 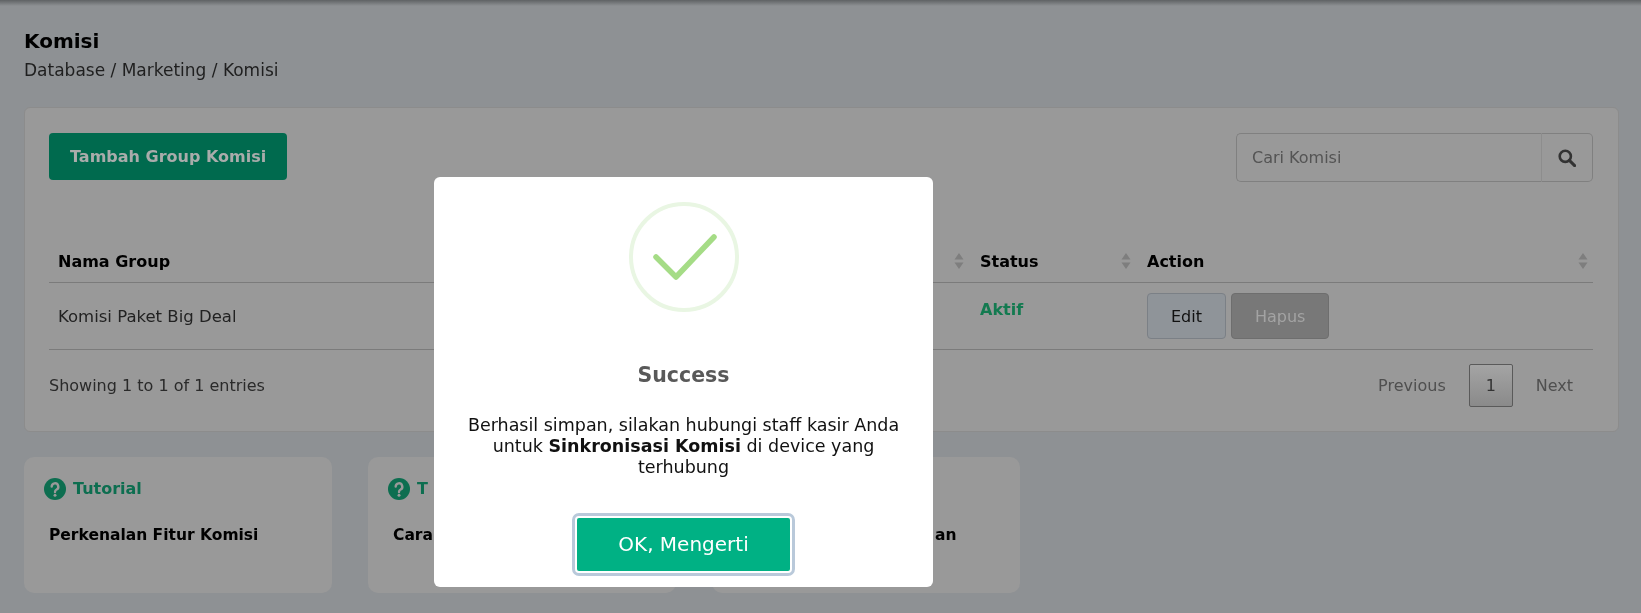 I want to click on ok-button: OK, Mengerti, so click(x=683, y=544).